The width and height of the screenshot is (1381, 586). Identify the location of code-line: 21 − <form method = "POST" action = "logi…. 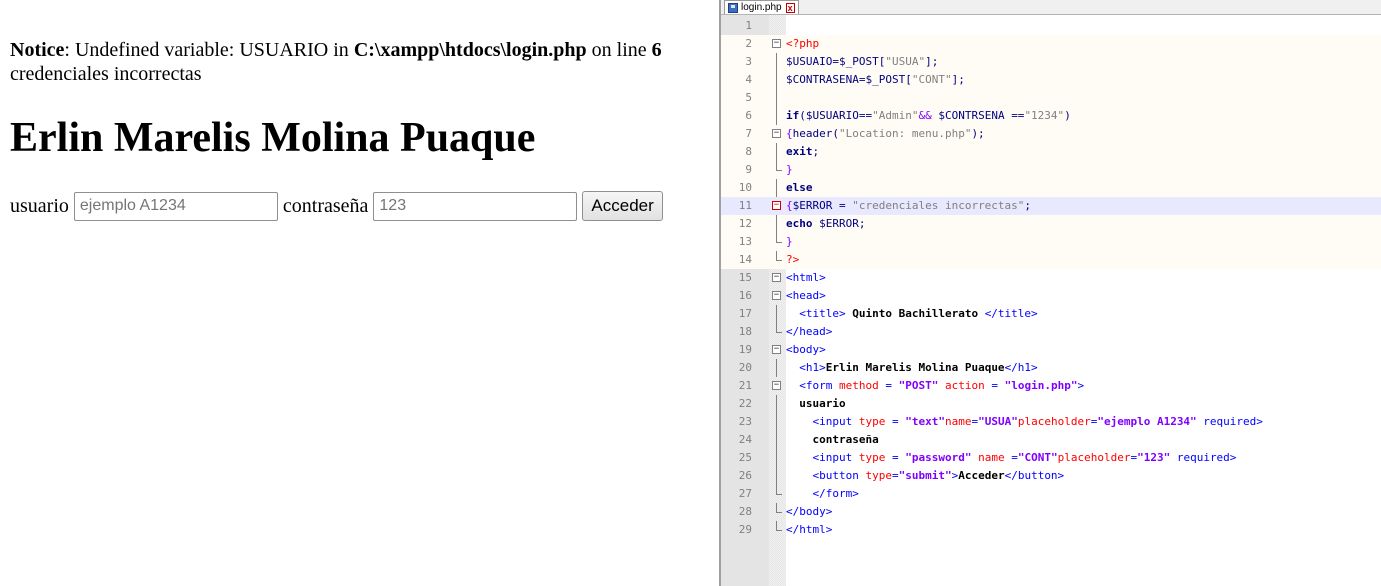
(1051, 386).